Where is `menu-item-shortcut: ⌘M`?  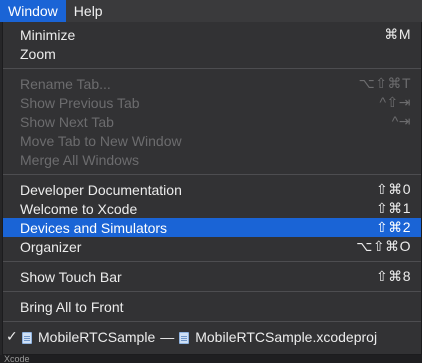
menu-item-shortcut: ⌘M is located at coordinates (397, 34).